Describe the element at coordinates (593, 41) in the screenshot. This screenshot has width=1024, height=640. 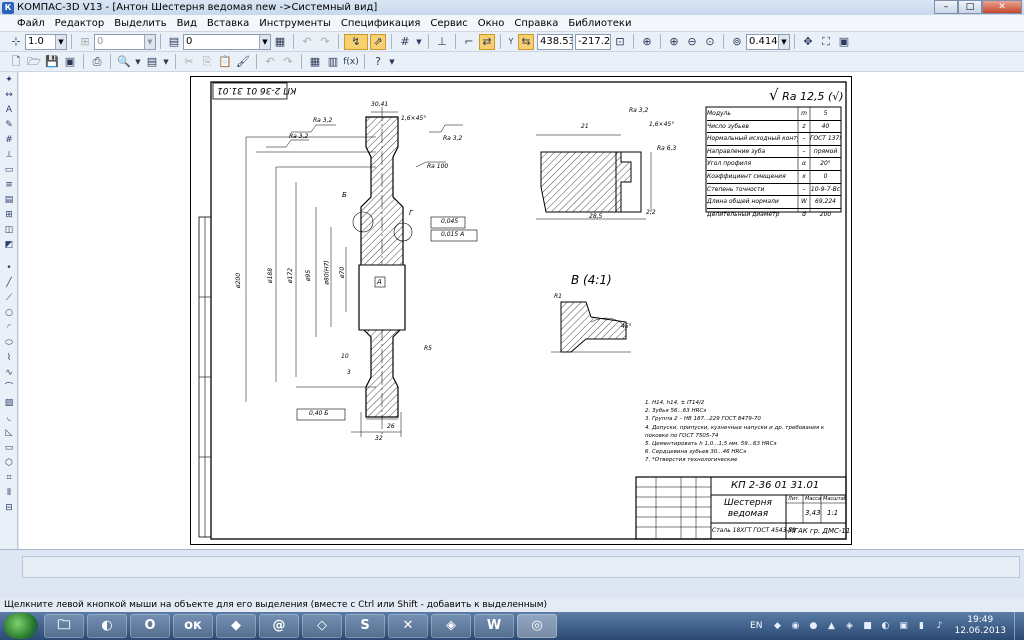
I see `coord-y-field: -217.20` at that location.